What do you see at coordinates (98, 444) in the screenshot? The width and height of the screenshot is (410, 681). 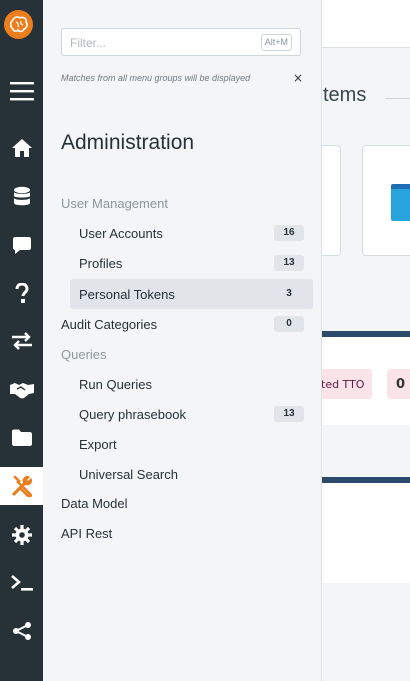 I see `menu-item-label: Export` at bounding box center [98, 444].